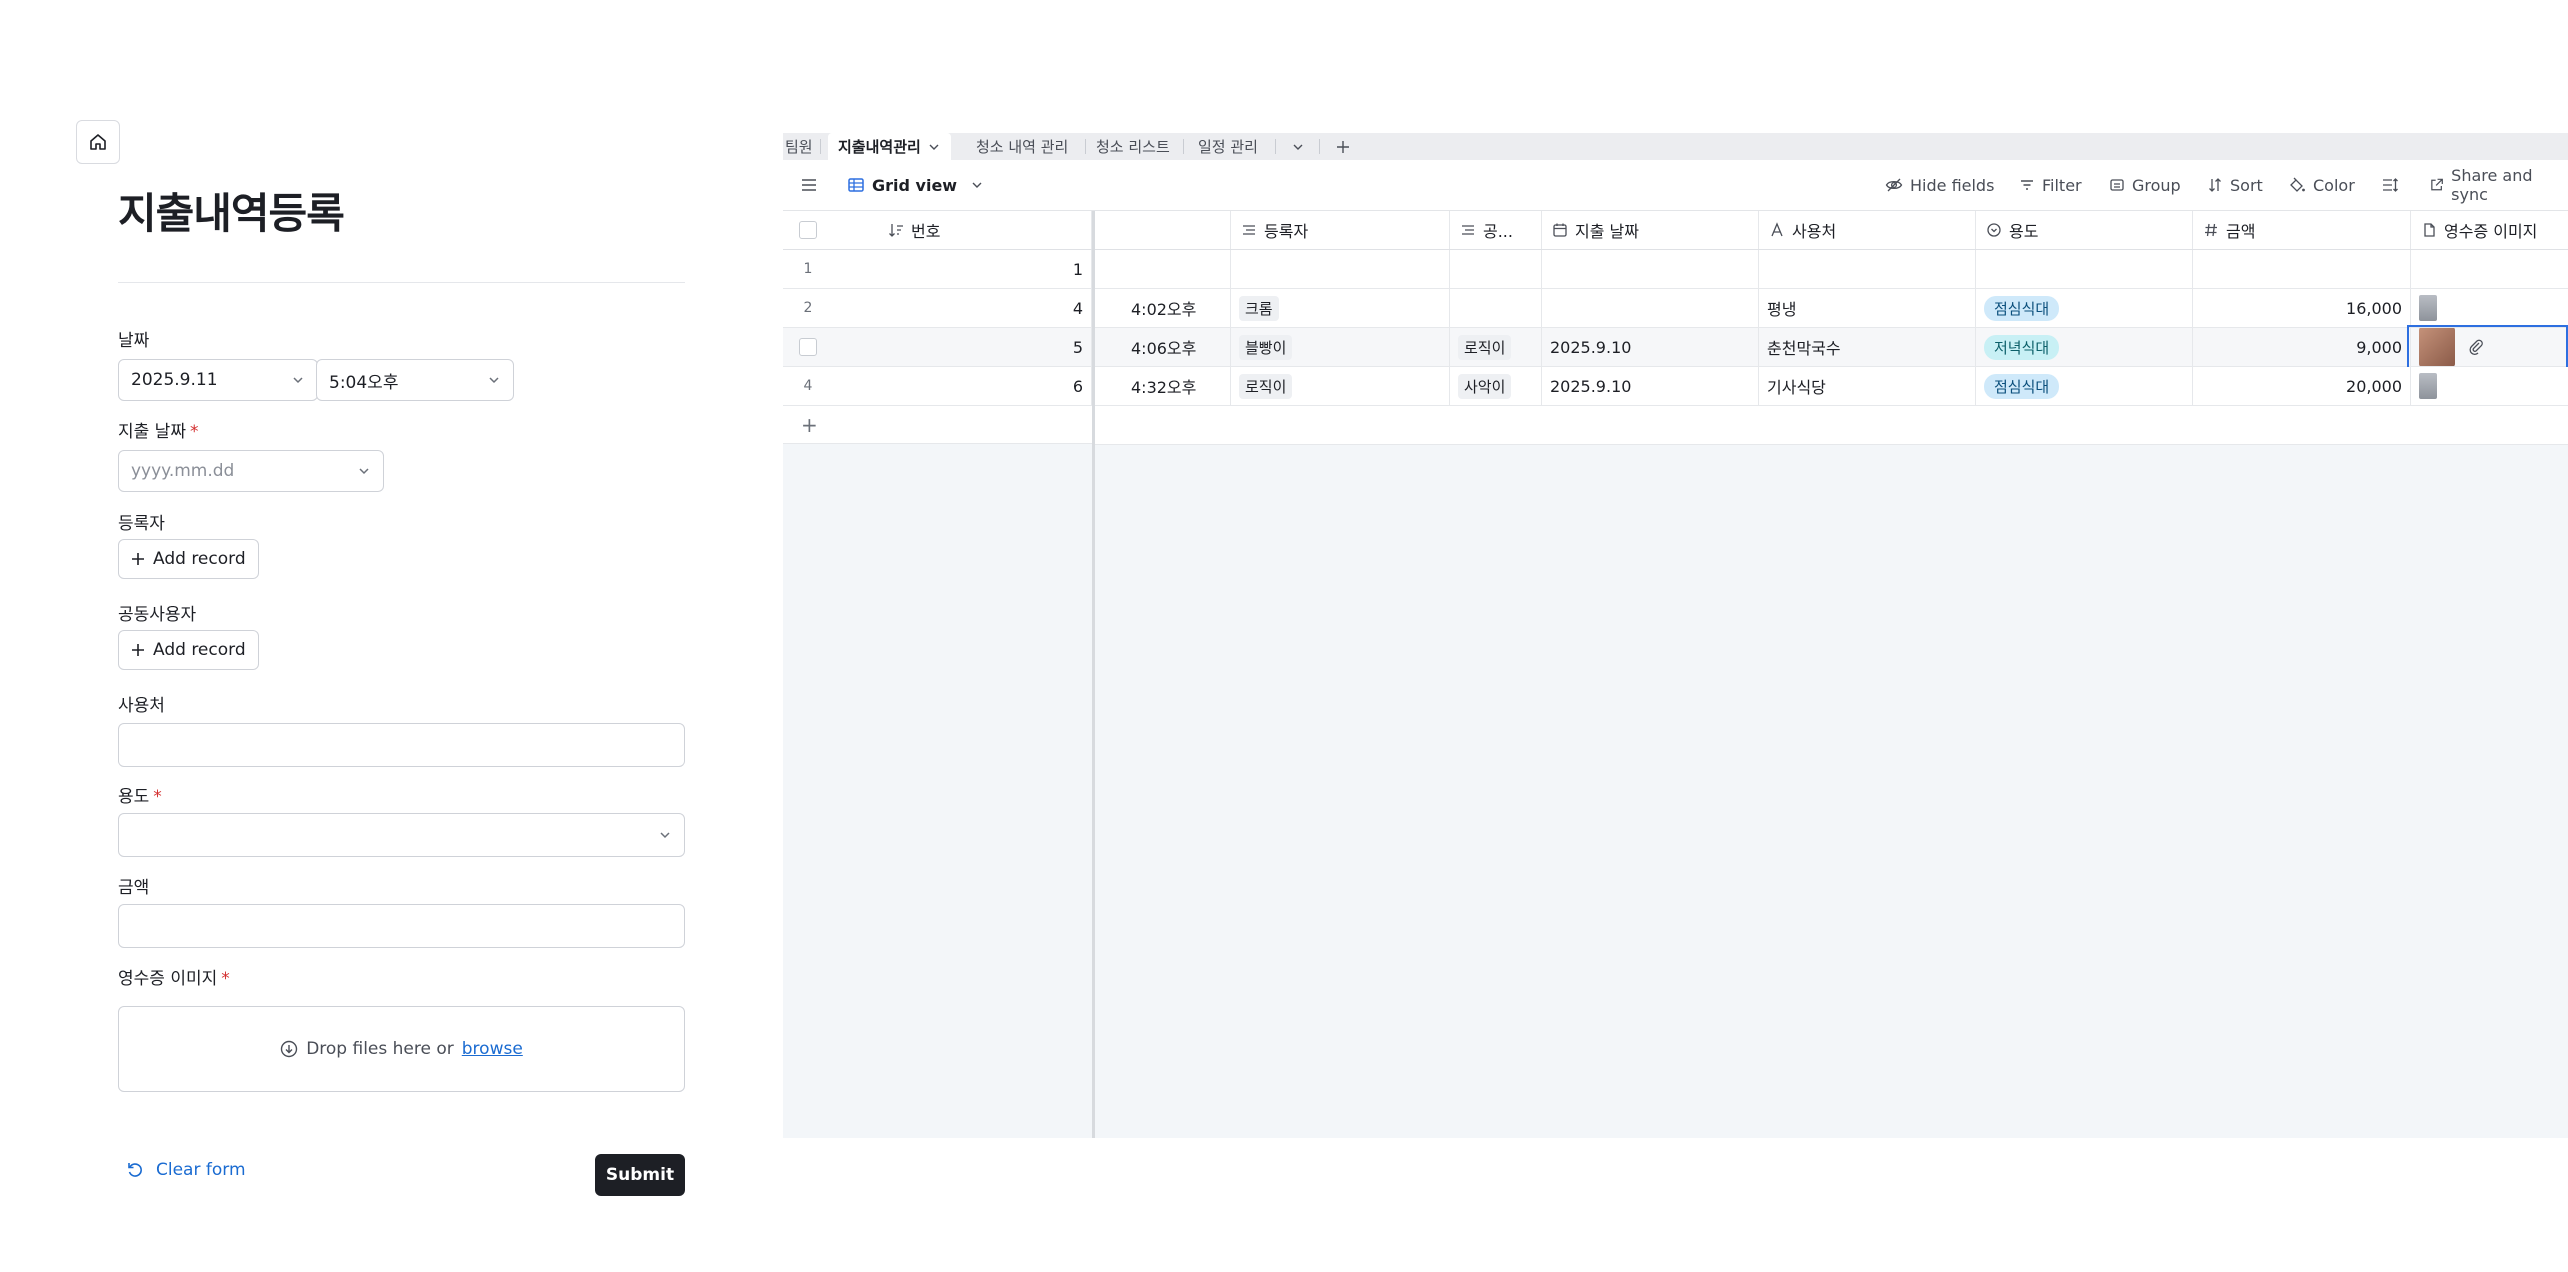 The height and width of the screenshot is (1272, 2568). What do you see at coordinates (962, 269) in the screenshot?
I see `cell-number: 1` at bounding box center [962, 269].